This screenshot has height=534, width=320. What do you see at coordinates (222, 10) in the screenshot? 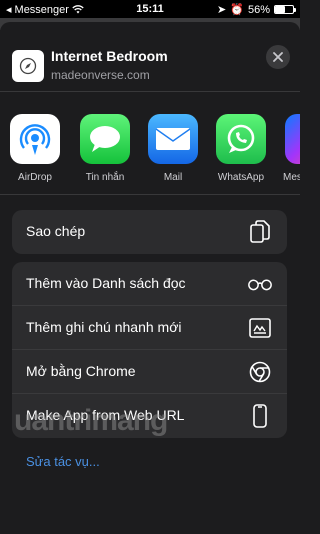
I see `location-icon: ➤` at bounding box center [222, 10].